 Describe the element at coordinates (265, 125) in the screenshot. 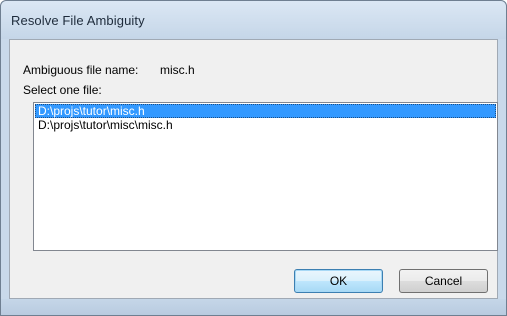

I see `file-list-item: D:\projs\tutor\misc\misc.h` at that location.